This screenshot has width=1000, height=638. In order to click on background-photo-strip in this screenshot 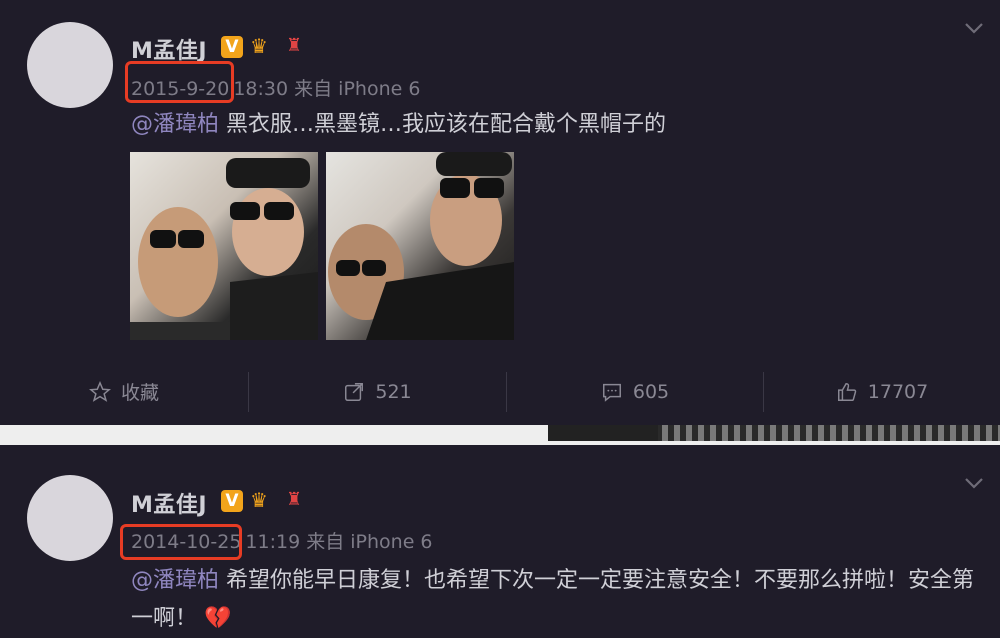, I will do `click(603, 433)`.